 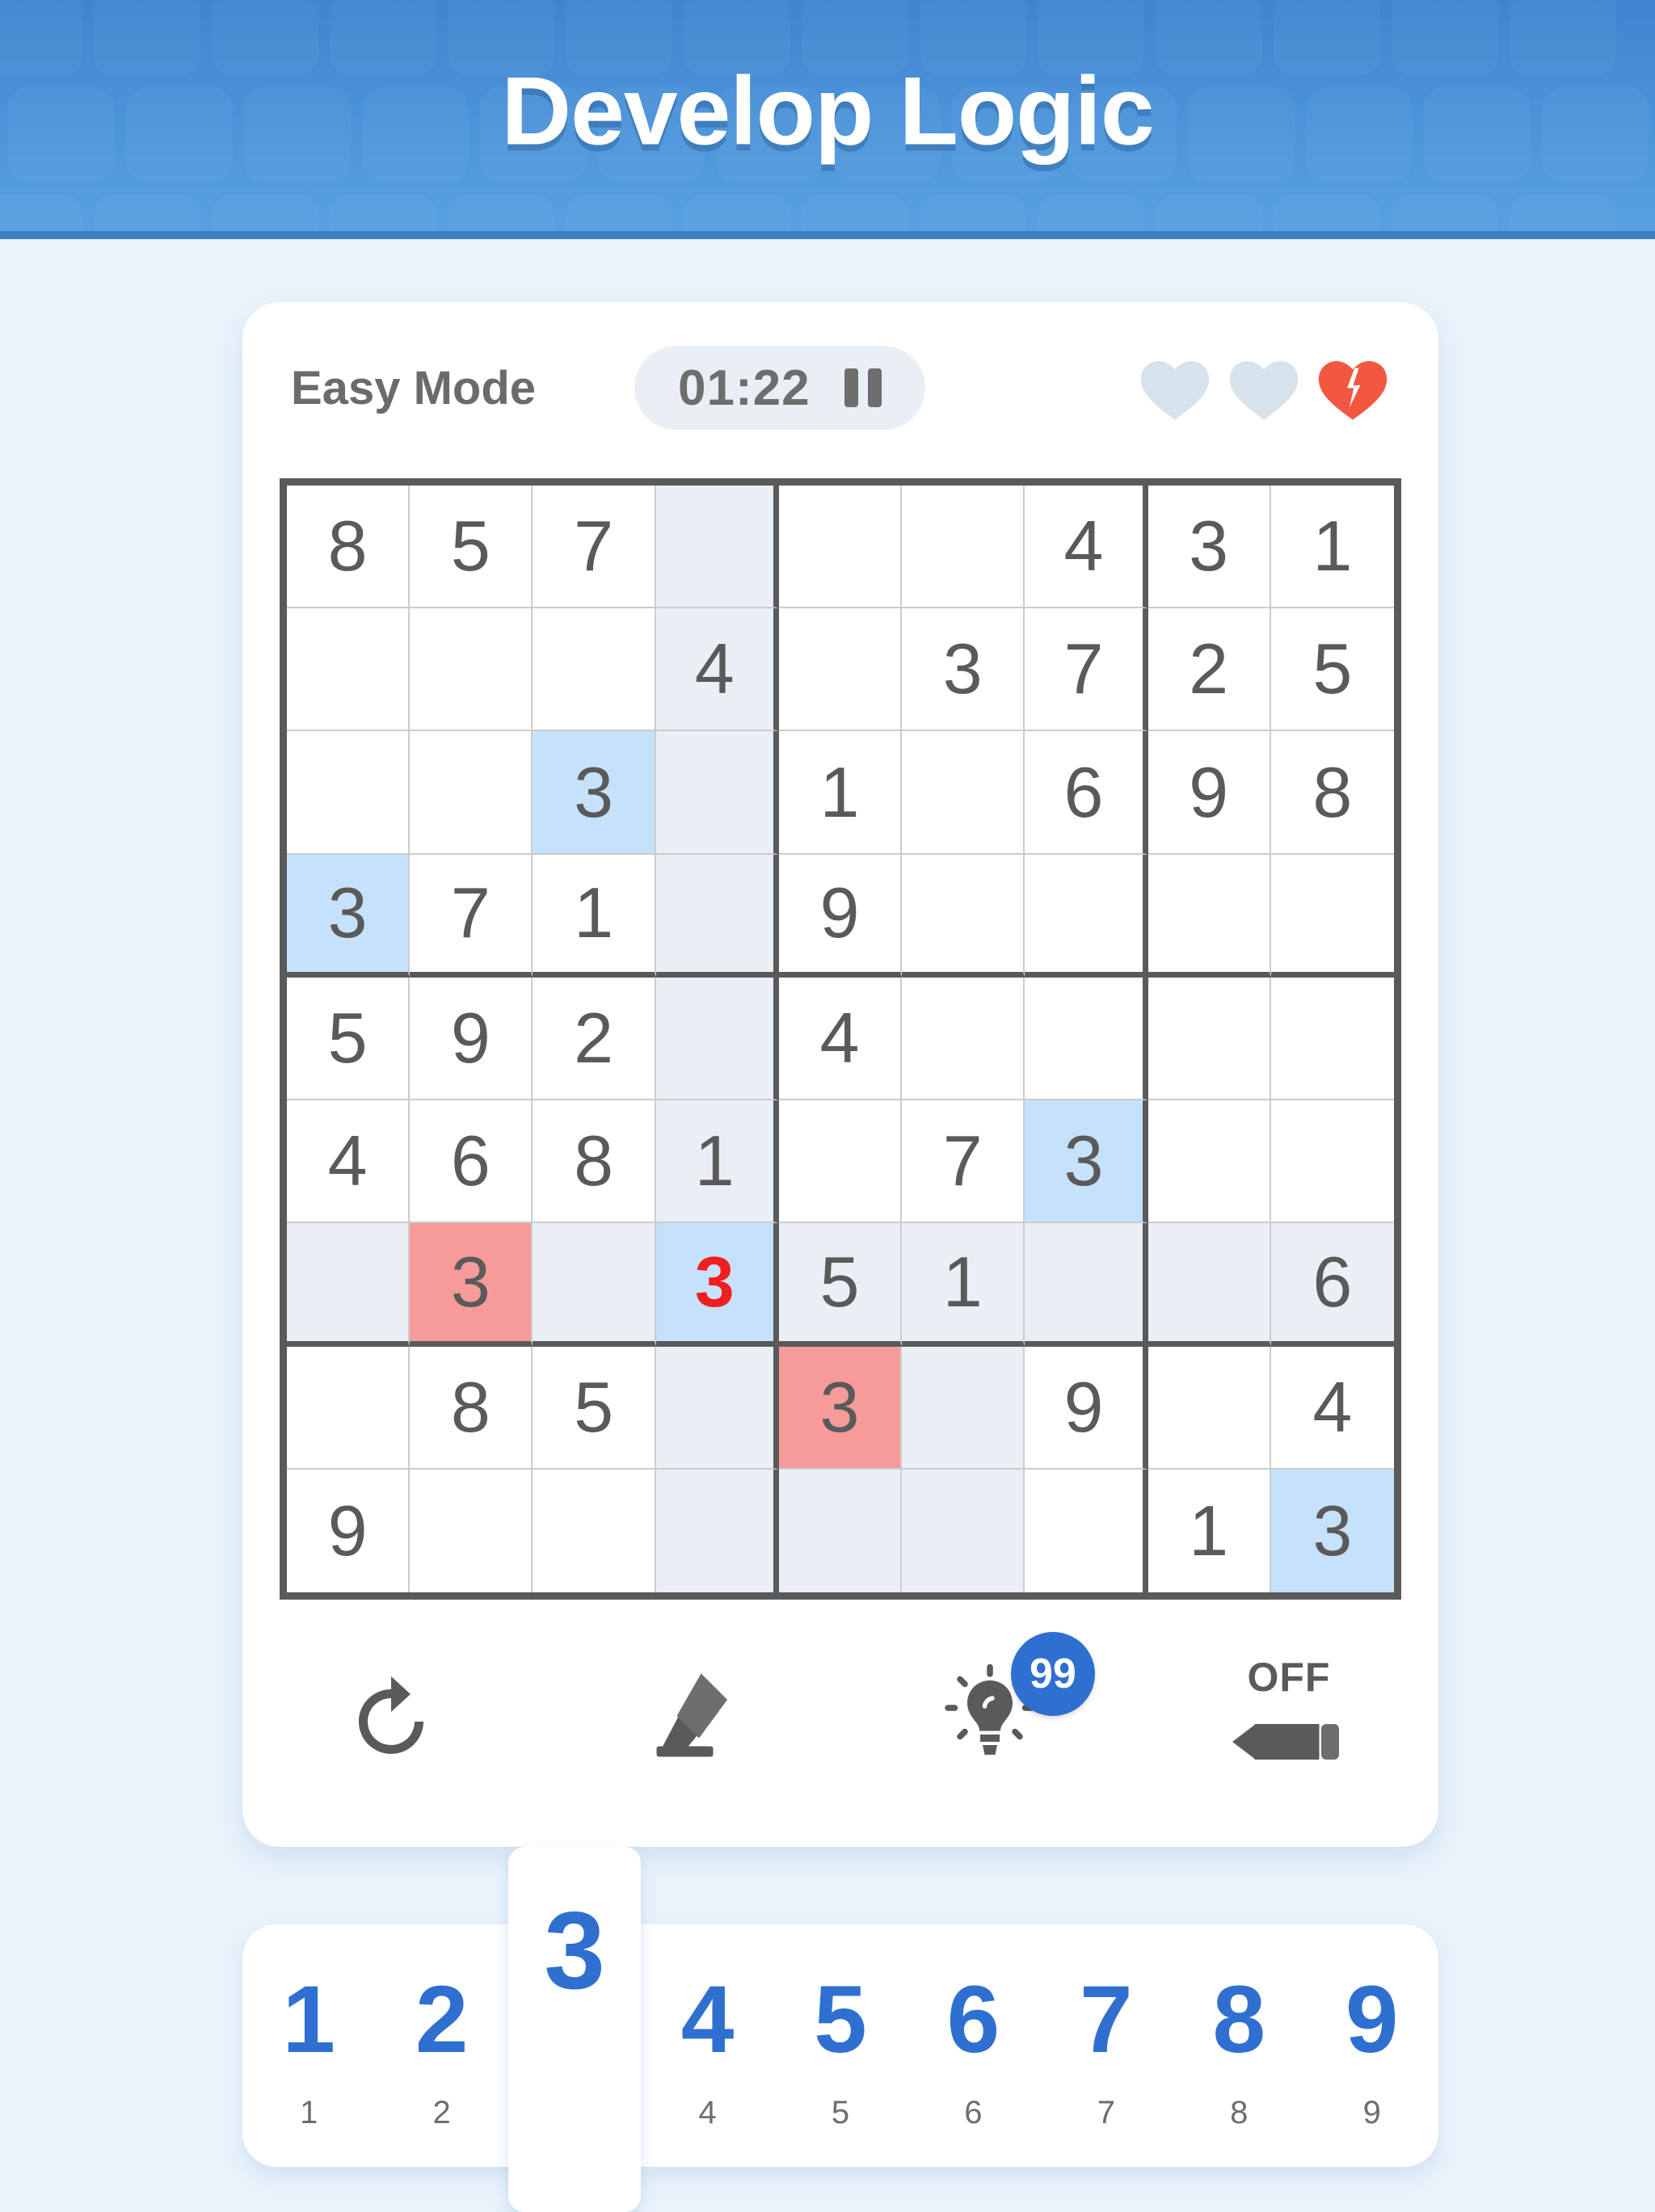 I want to click on grid-cell-r2c8: 2, so click(x=1209, y=670).